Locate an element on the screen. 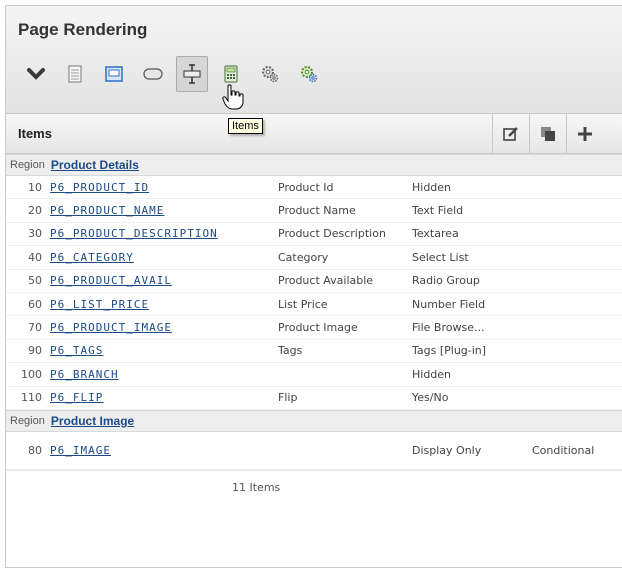  item-sequence: 90 is located at coordinates (35, 351).